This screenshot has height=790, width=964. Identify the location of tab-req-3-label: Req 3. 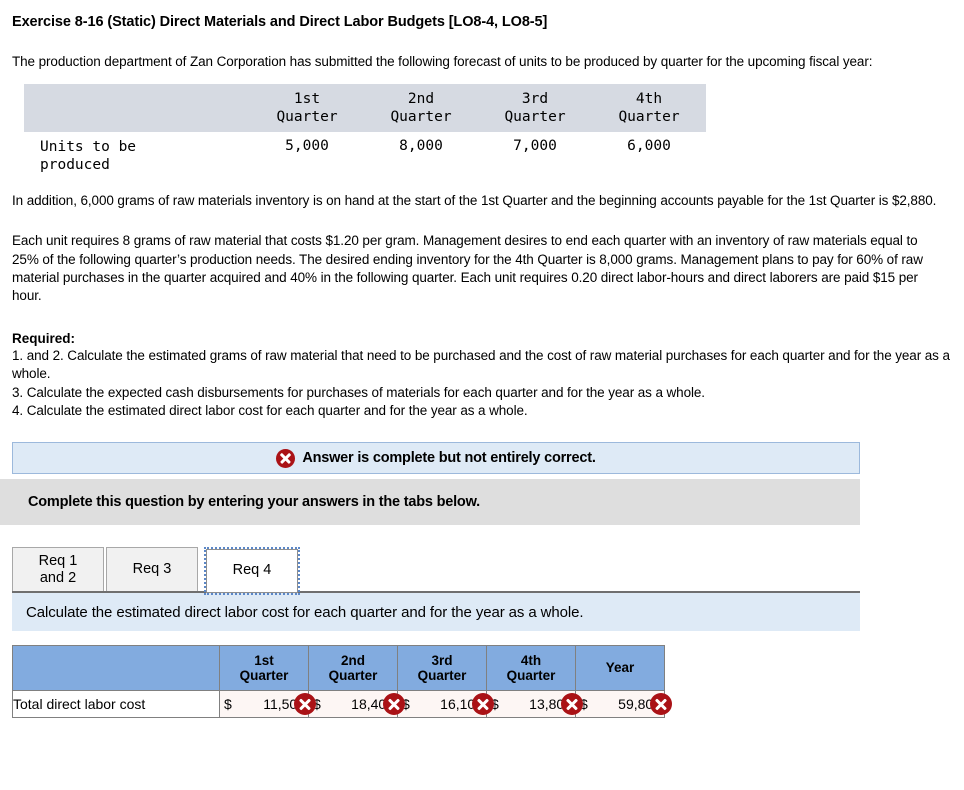
(152, 569).